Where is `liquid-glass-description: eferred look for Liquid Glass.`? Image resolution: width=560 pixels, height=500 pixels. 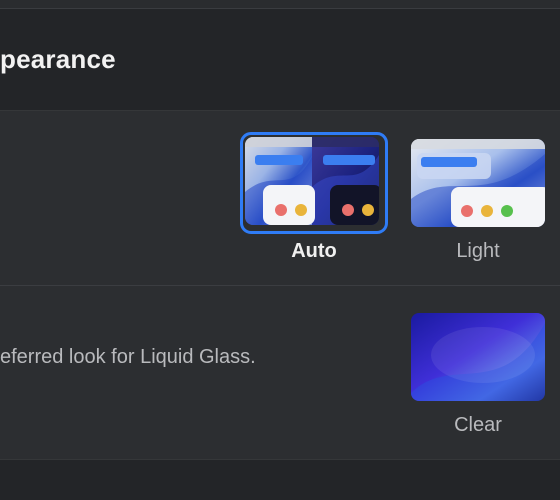 liquid-glass-description: eferred look for Liquid Glass. is located at coordinates (128, 357).